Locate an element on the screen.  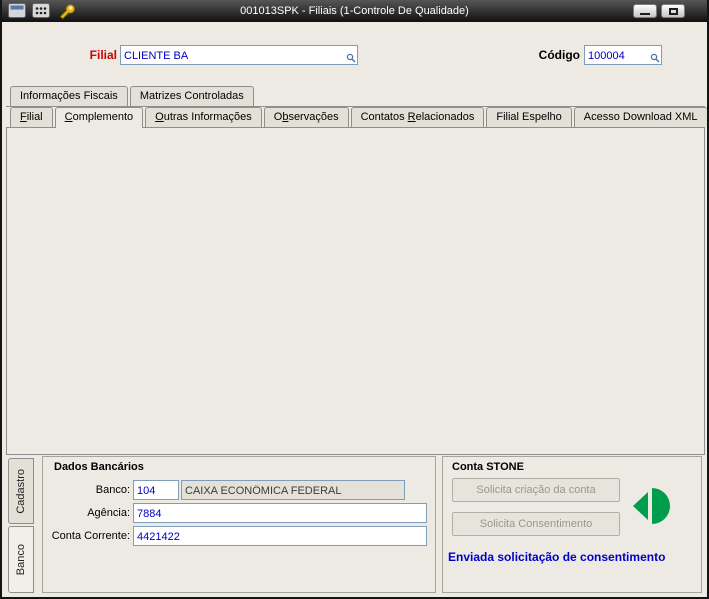
conta-corrente-label: Conta Corrente: is located at coordinates (90, 536).